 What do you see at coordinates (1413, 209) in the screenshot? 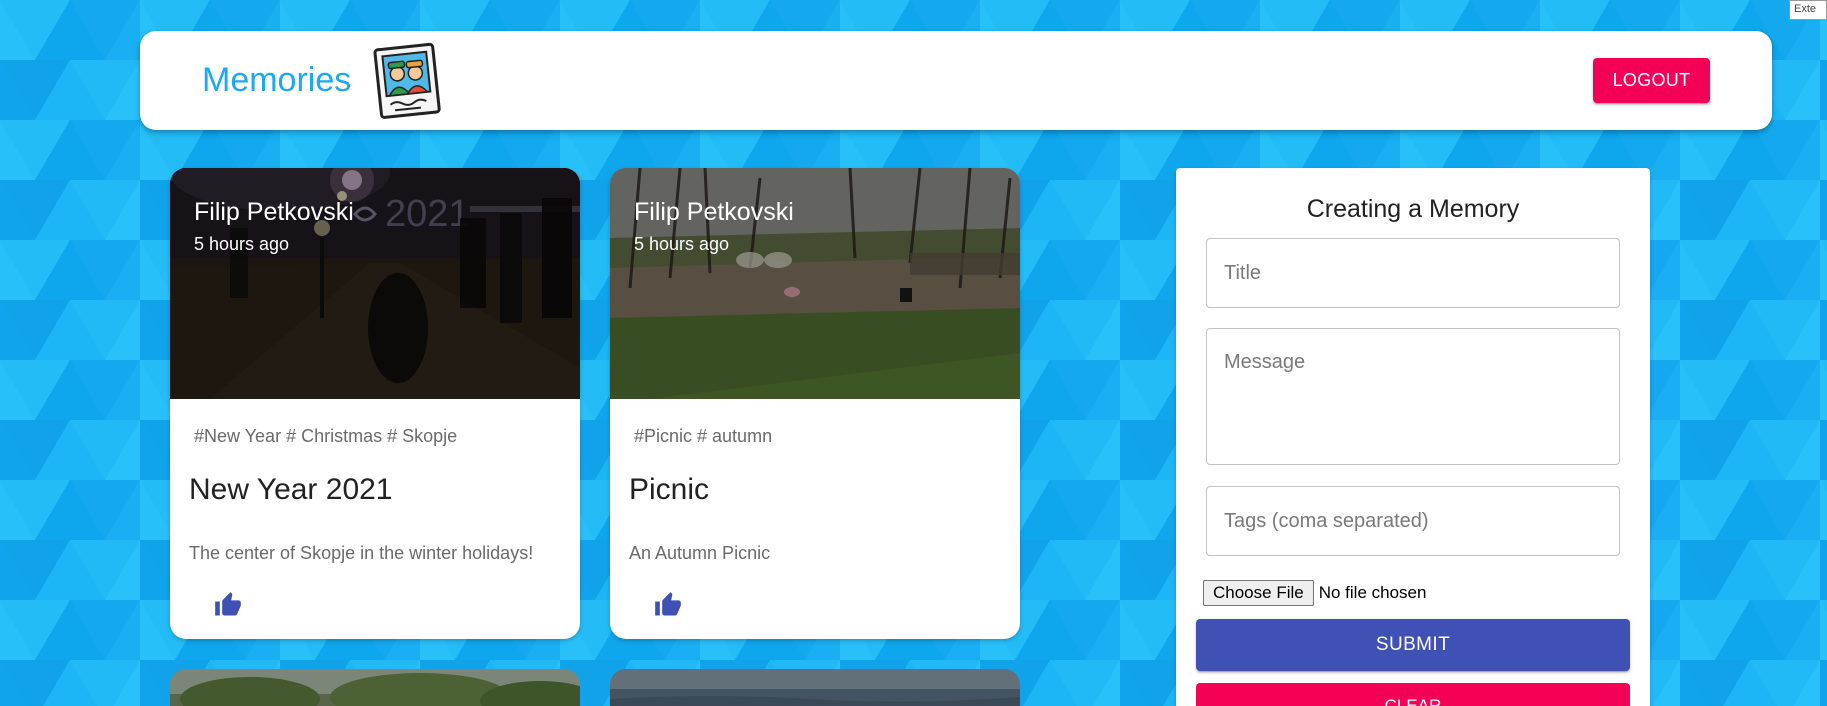
I see `form-heading: Creating a Memory` at bounding box center [1413, 209].